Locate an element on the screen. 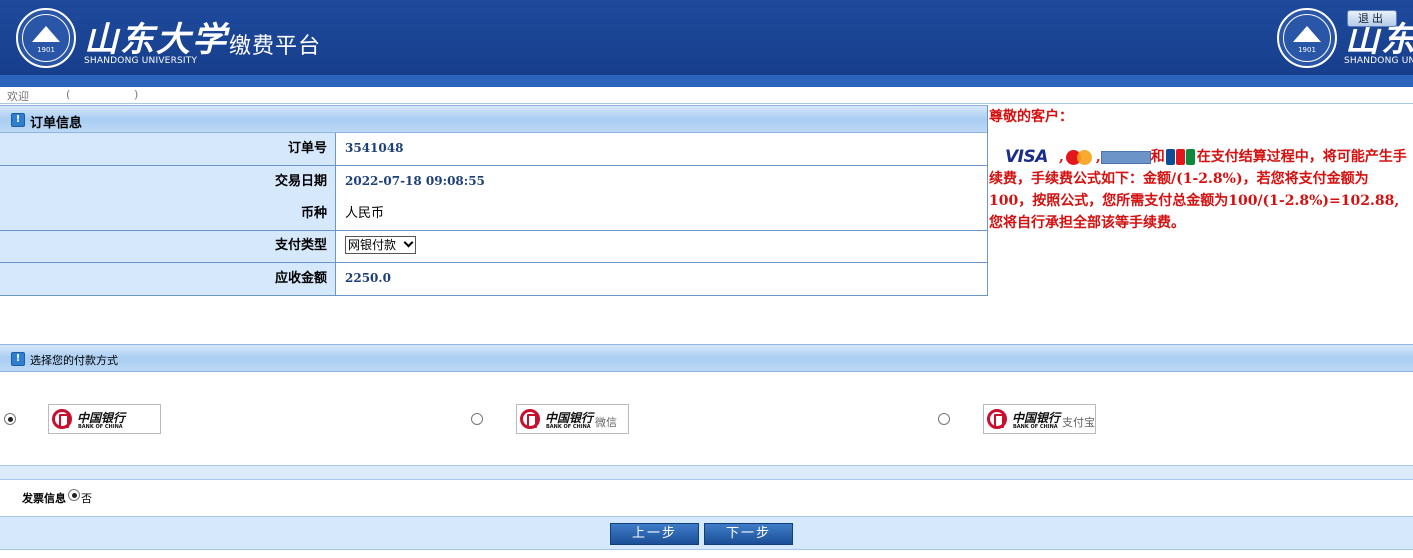 This screenshot has width=1413, height=558. welcome-bar: 欢迎 ( ) is located at coordinates (72, 96).